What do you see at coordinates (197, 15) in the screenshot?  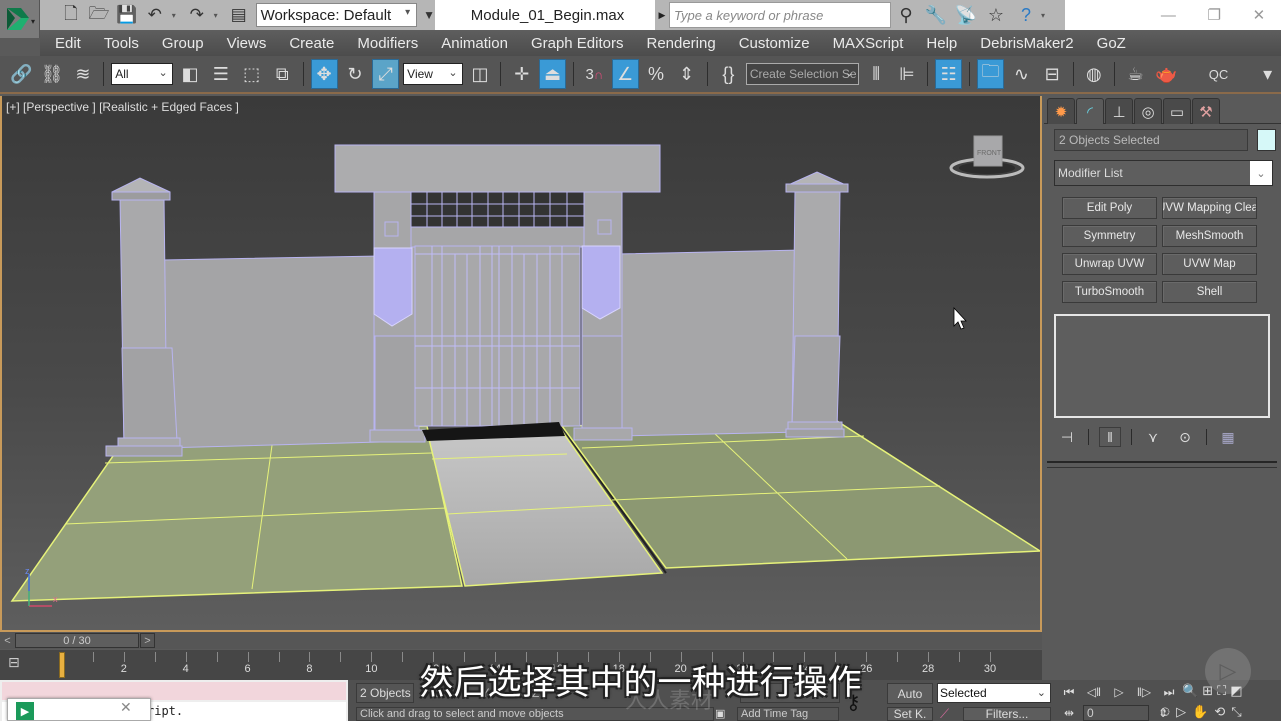 I see `redo-icon: ↷` at bounding box center [197, 15].